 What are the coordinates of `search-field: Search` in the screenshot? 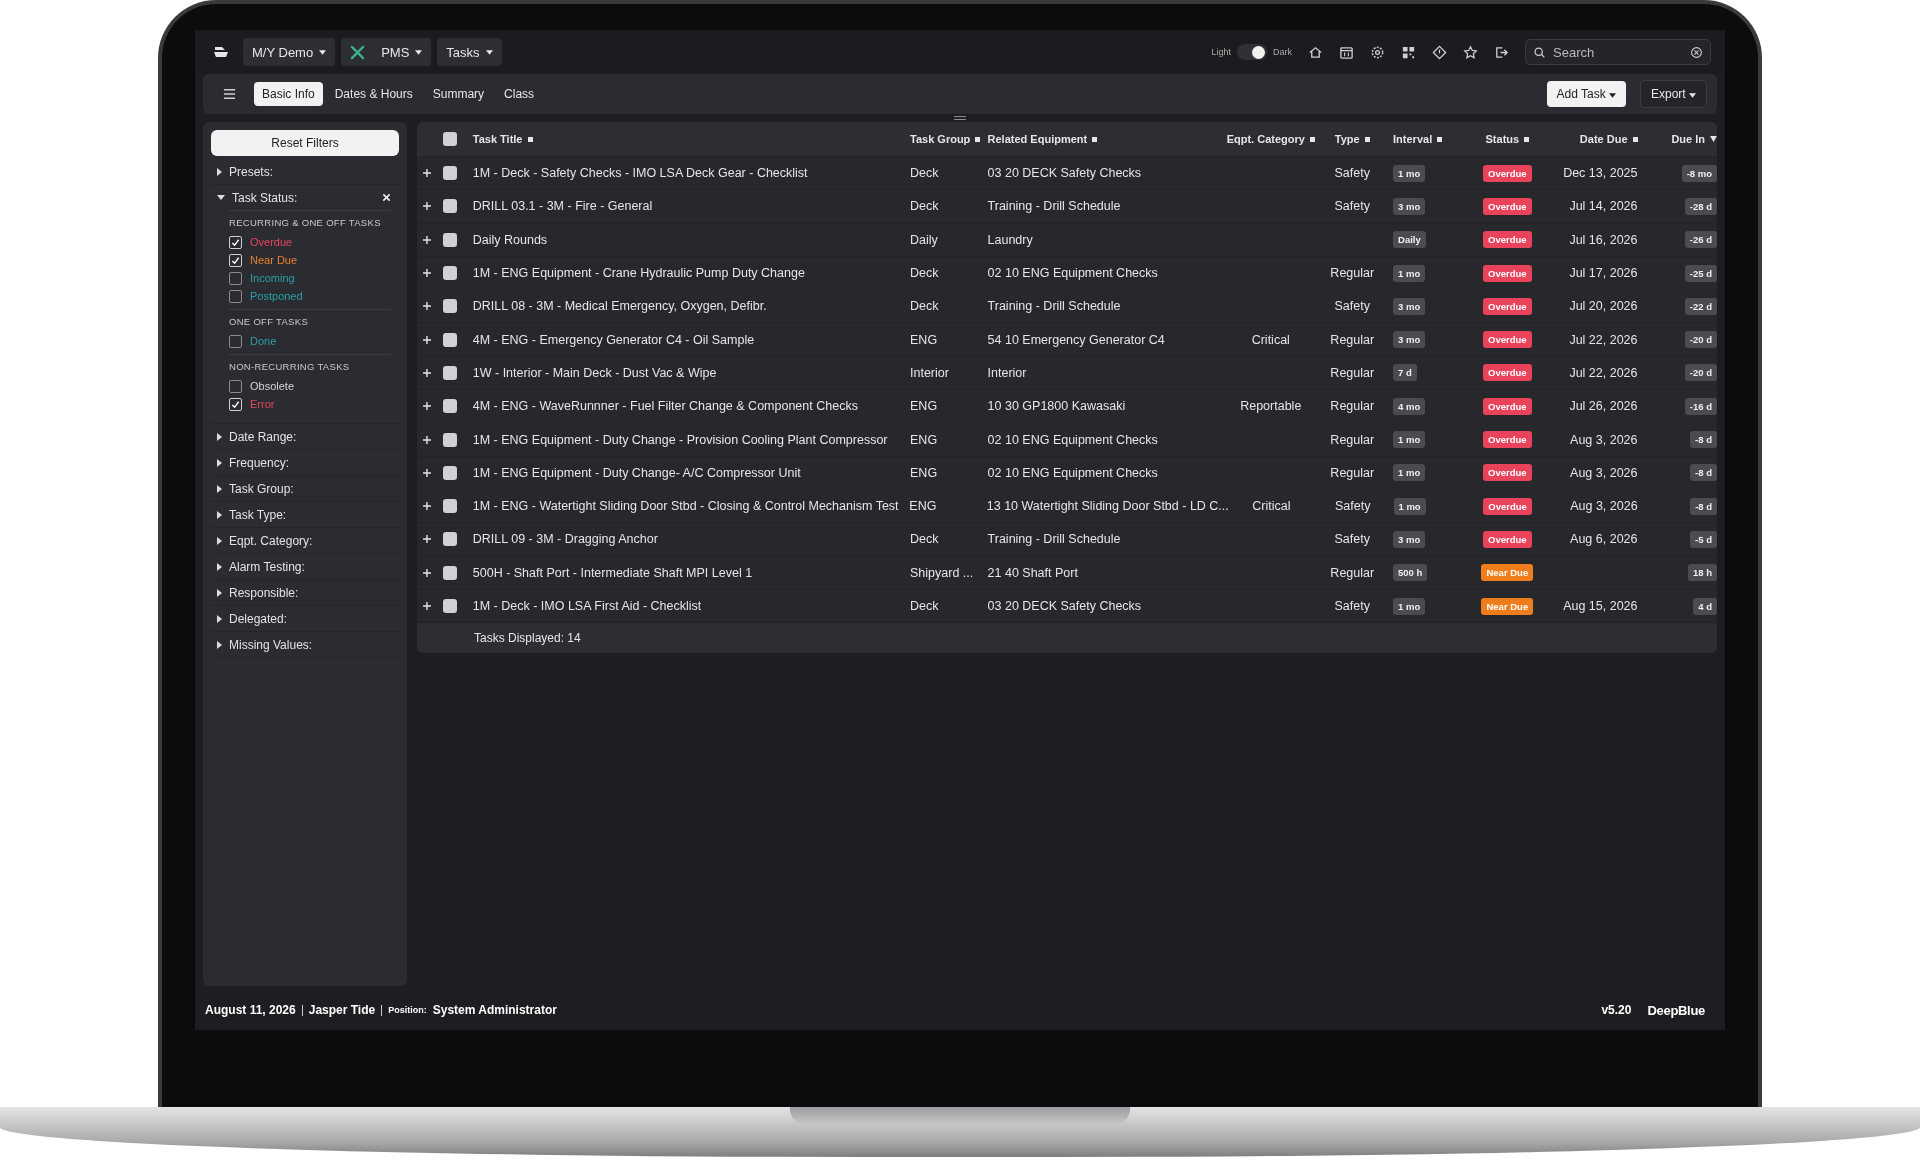 It's located at (1618, 52).